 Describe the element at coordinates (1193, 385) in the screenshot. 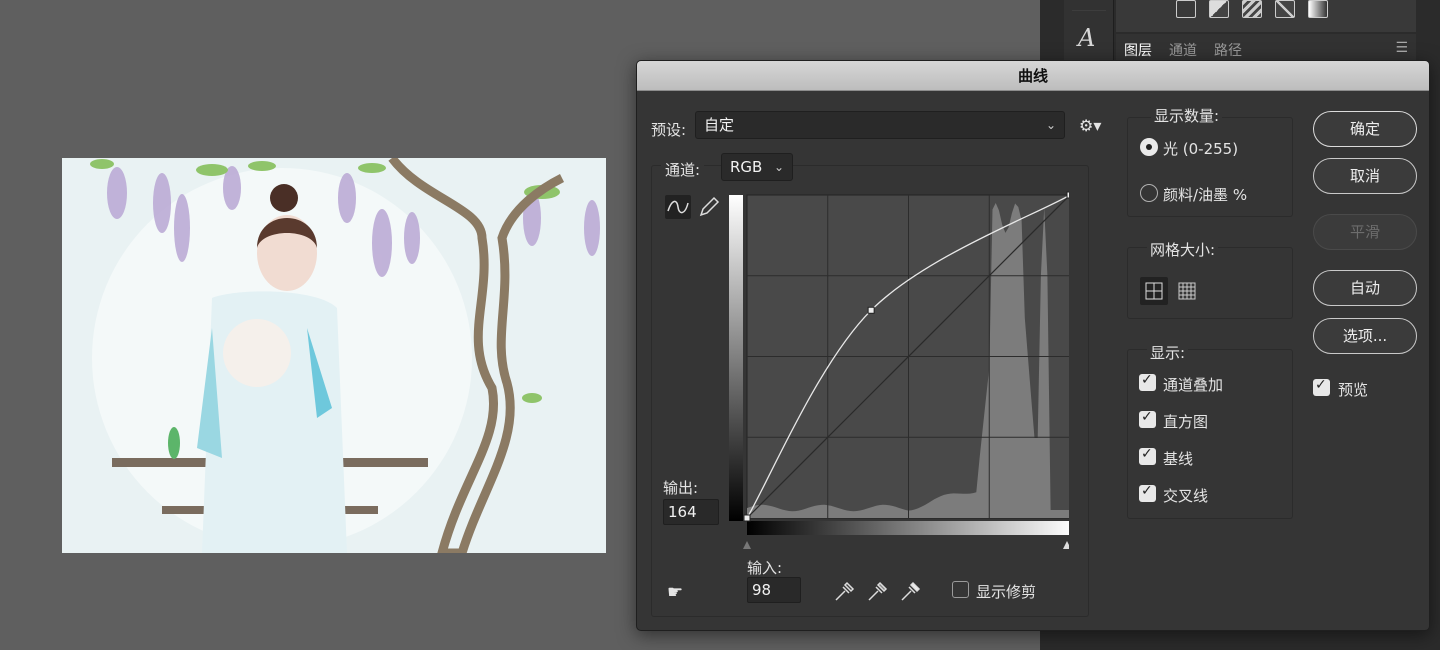

I see `channel-overlay-label: 通道叠加` at that location.